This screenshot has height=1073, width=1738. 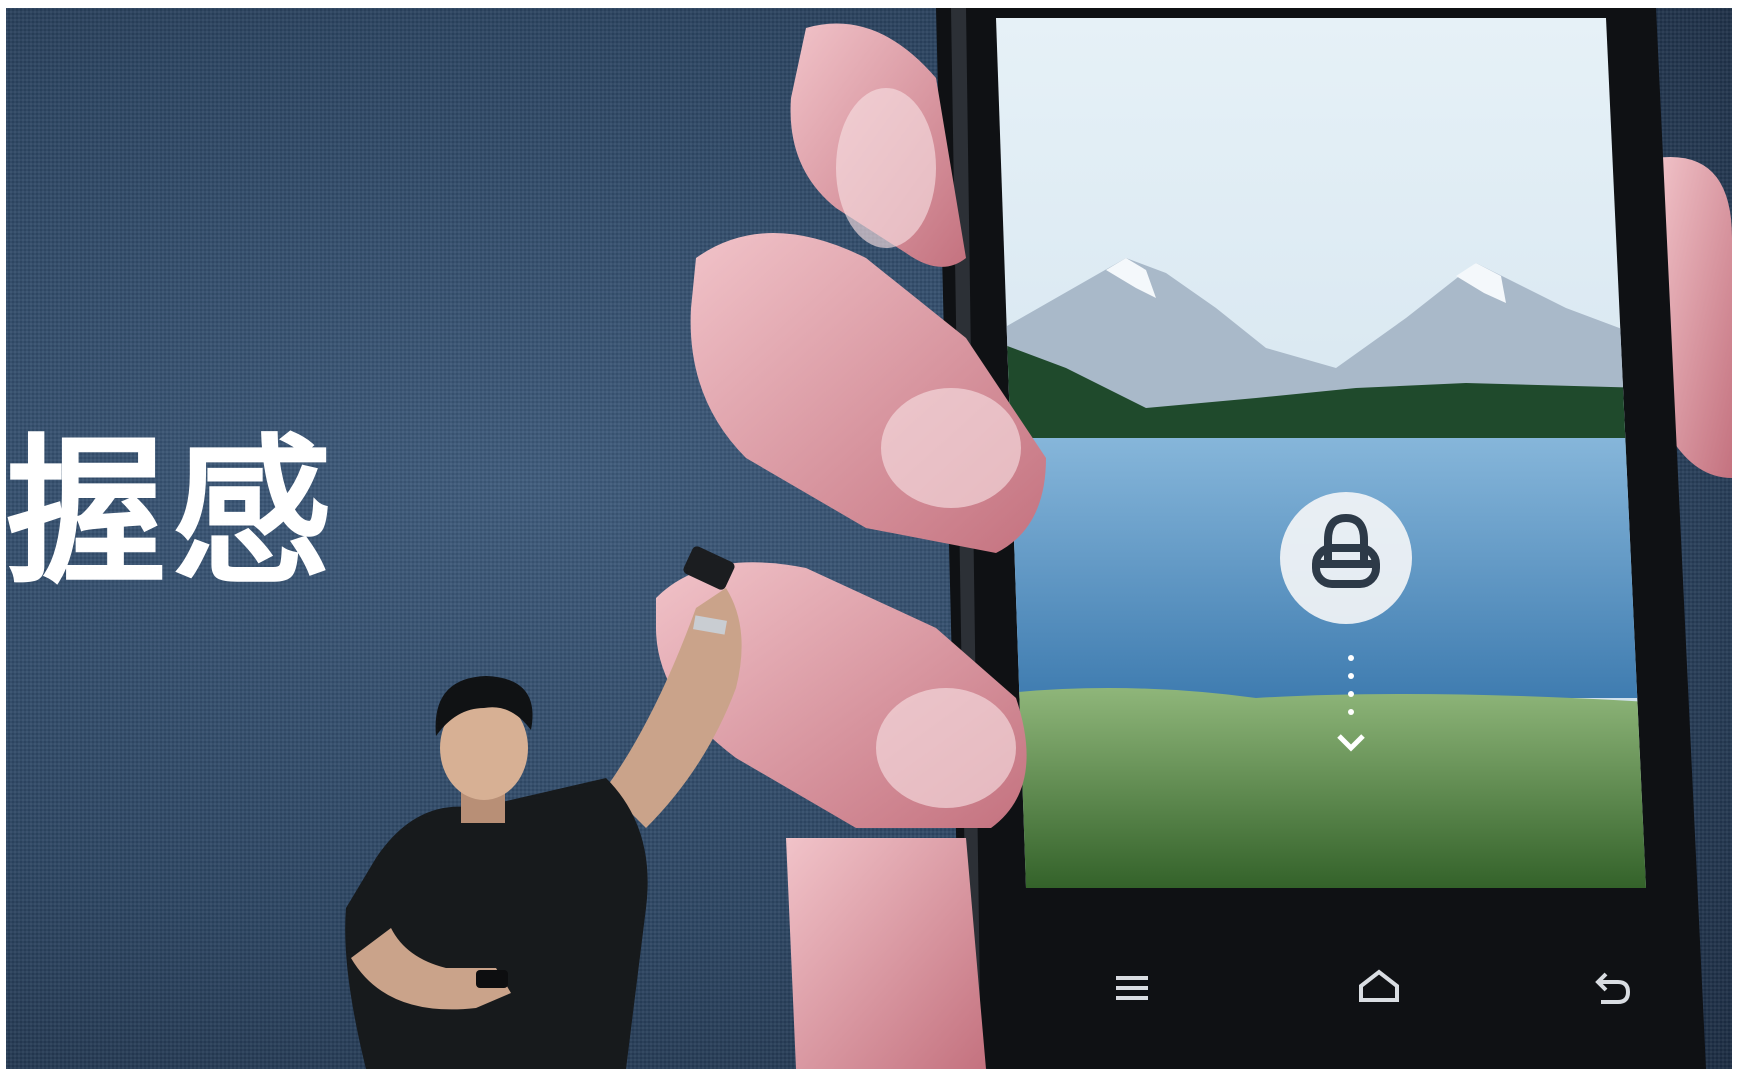 I want to click on remote-clicker, so click(x=492, y=979).